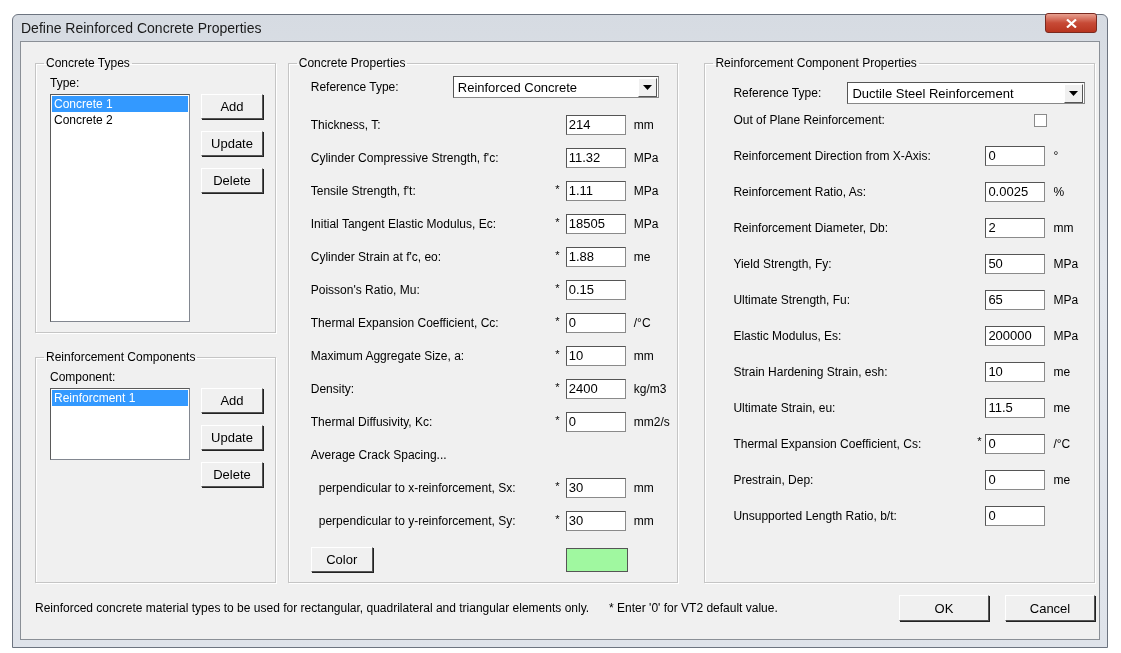 This screenshot has width=1121, height=653. What do you see at coordinates (120, 208) in the screenshot?
I see `list-box: Concrete 1 Concrete 2` at bounding box center [120, 208].